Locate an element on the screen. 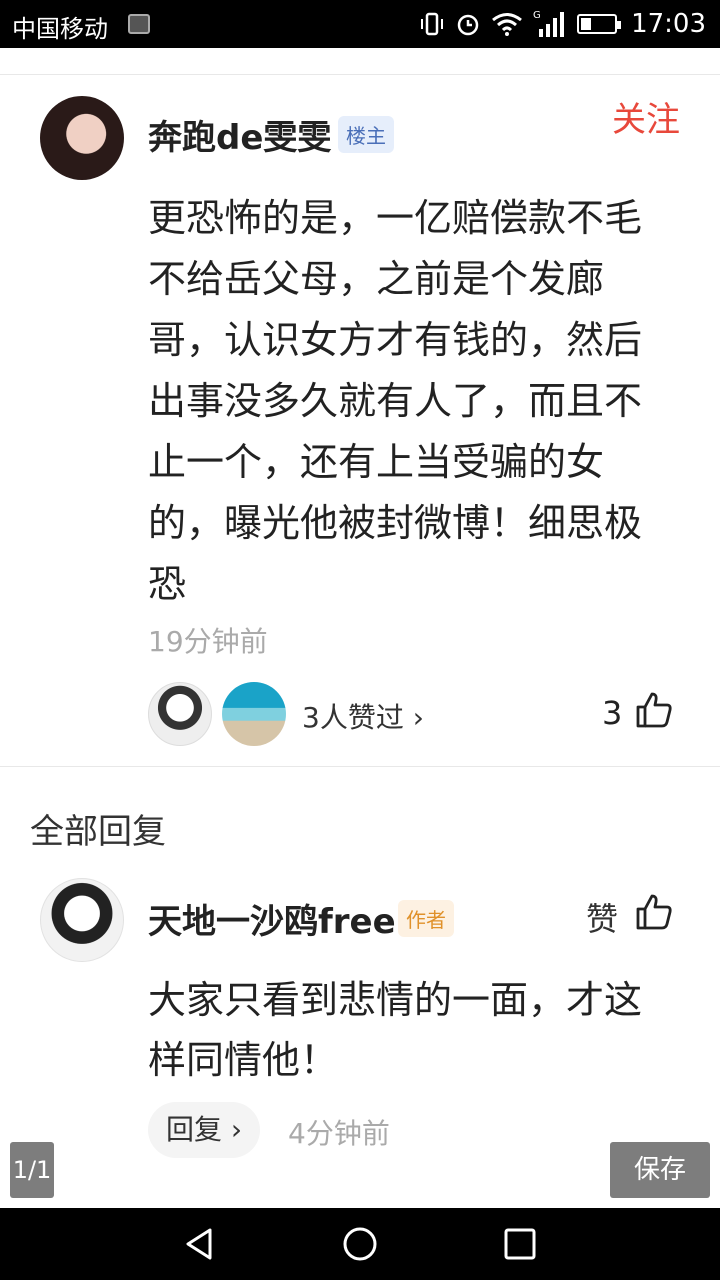 Image resolution: width=720 pixels, height=1280 pixels. like-count: 3 is located at coordinates (612, 713).